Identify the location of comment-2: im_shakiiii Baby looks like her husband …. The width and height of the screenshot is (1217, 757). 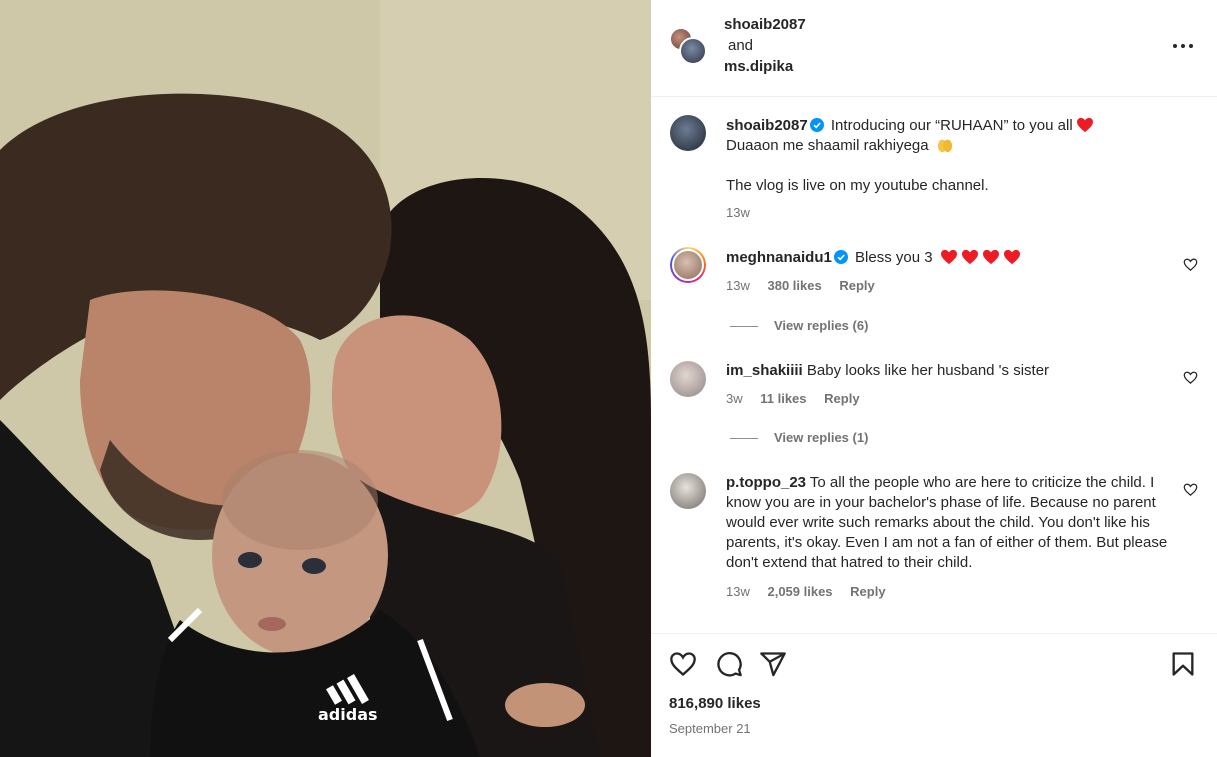
(946, 371).